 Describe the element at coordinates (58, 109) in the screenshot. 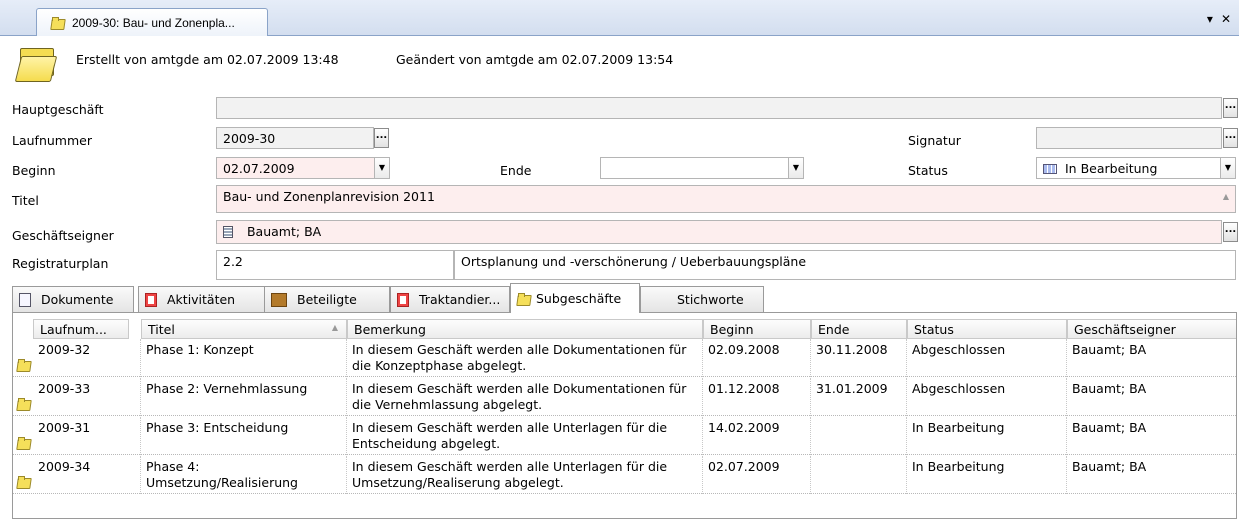

I see `hauptgeschaeft-label: Hauptgeschäft` at that location.